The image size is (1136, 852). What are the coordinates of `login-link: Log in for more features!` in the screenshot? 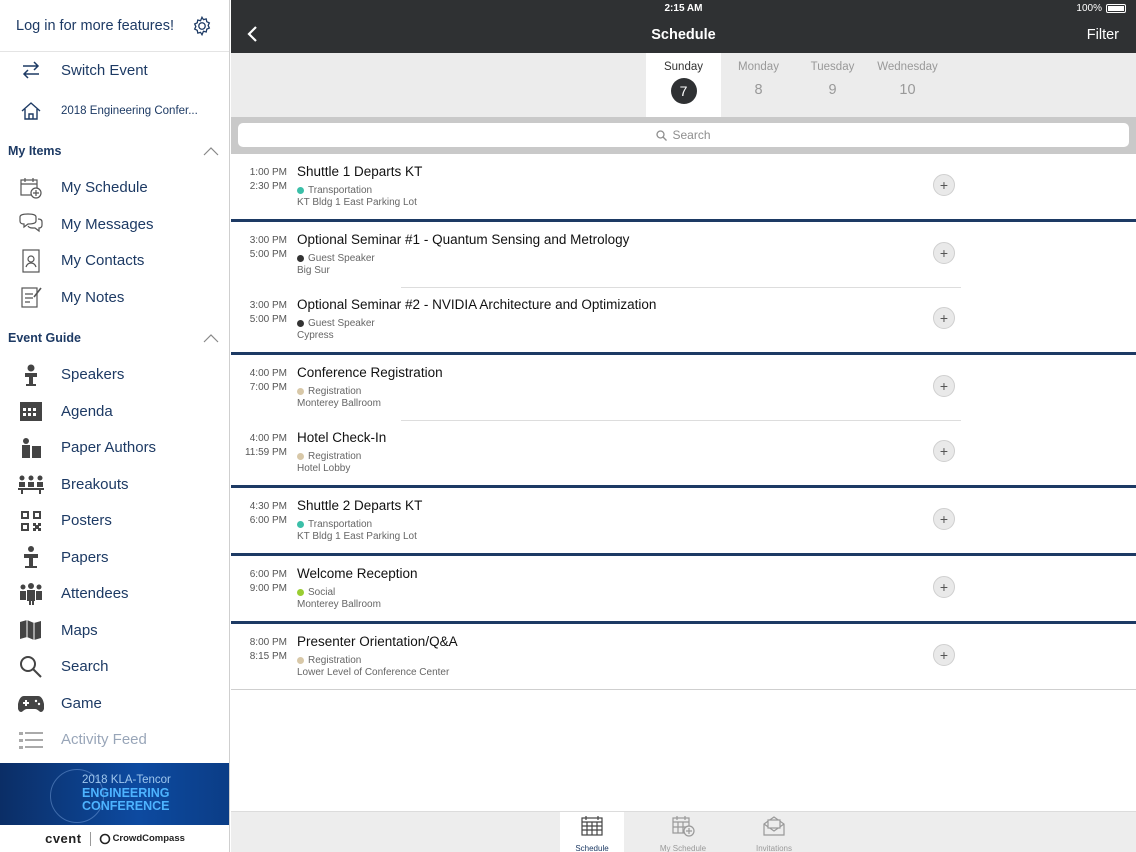 It's located at (95, 26).